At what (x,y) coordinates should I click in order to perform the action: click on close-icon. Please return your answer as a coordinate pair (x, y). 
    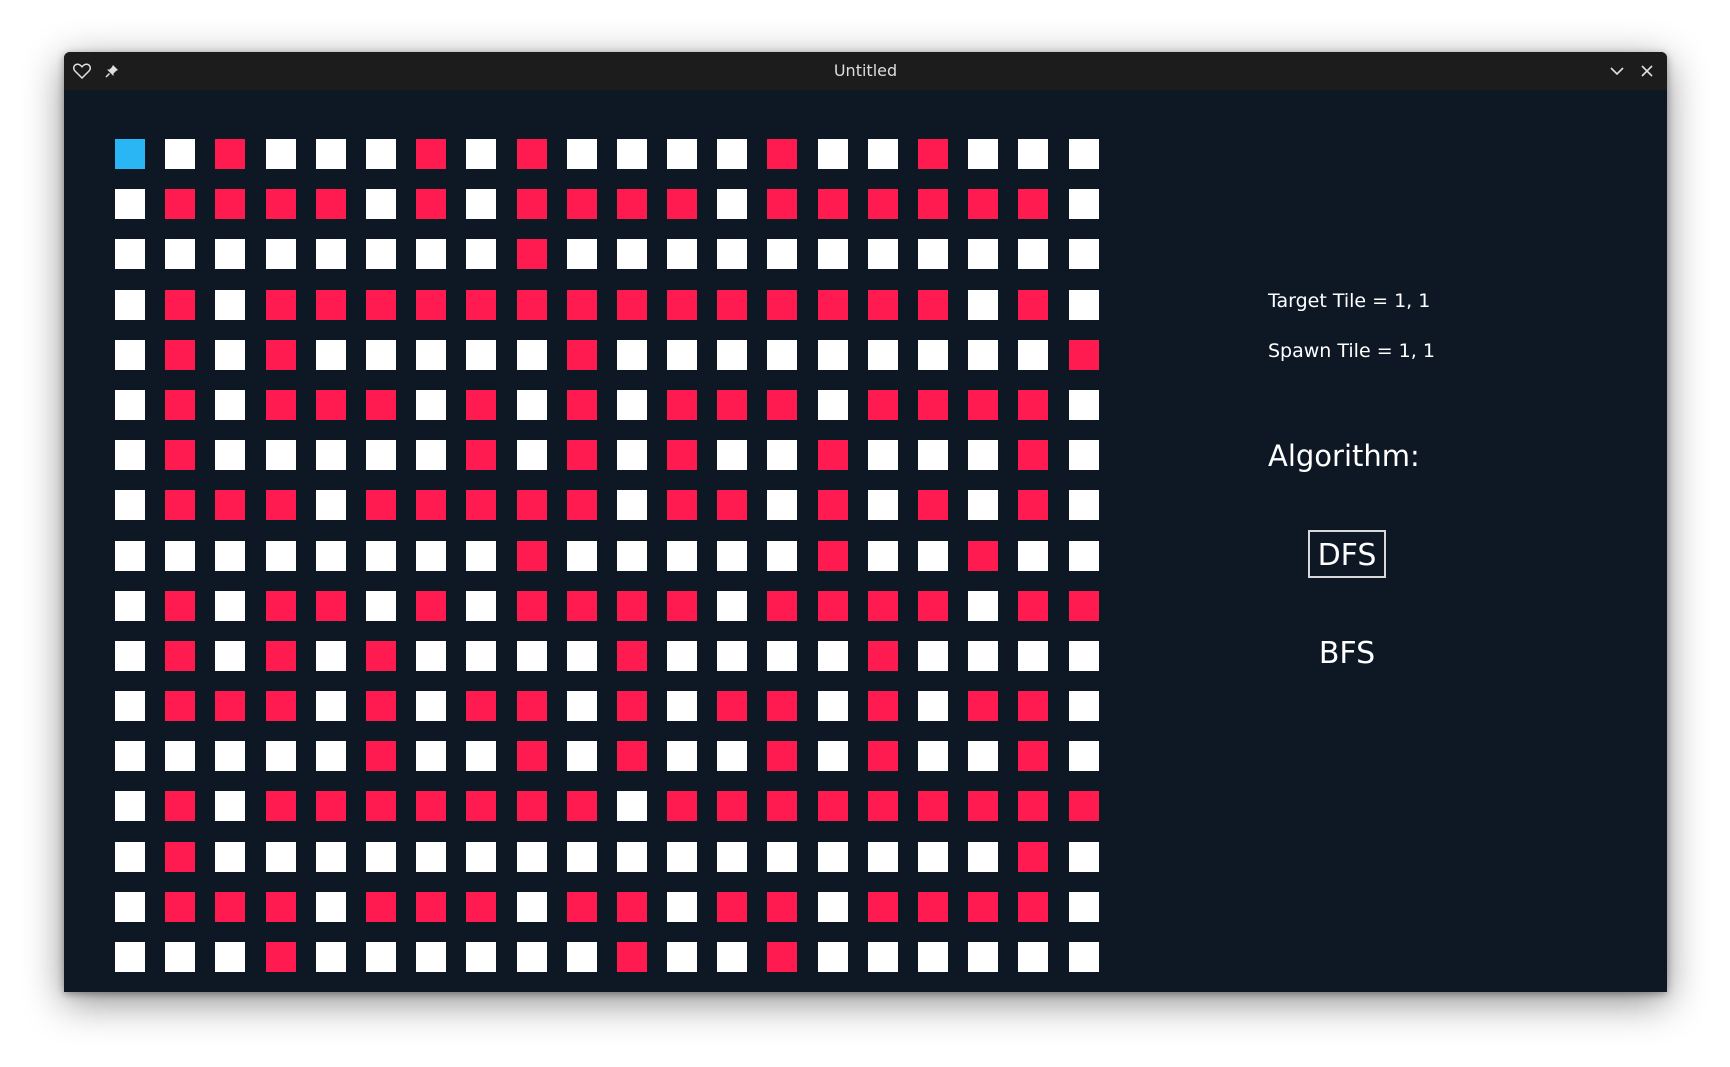
    Looking at the image, I should click on (1647, 71).